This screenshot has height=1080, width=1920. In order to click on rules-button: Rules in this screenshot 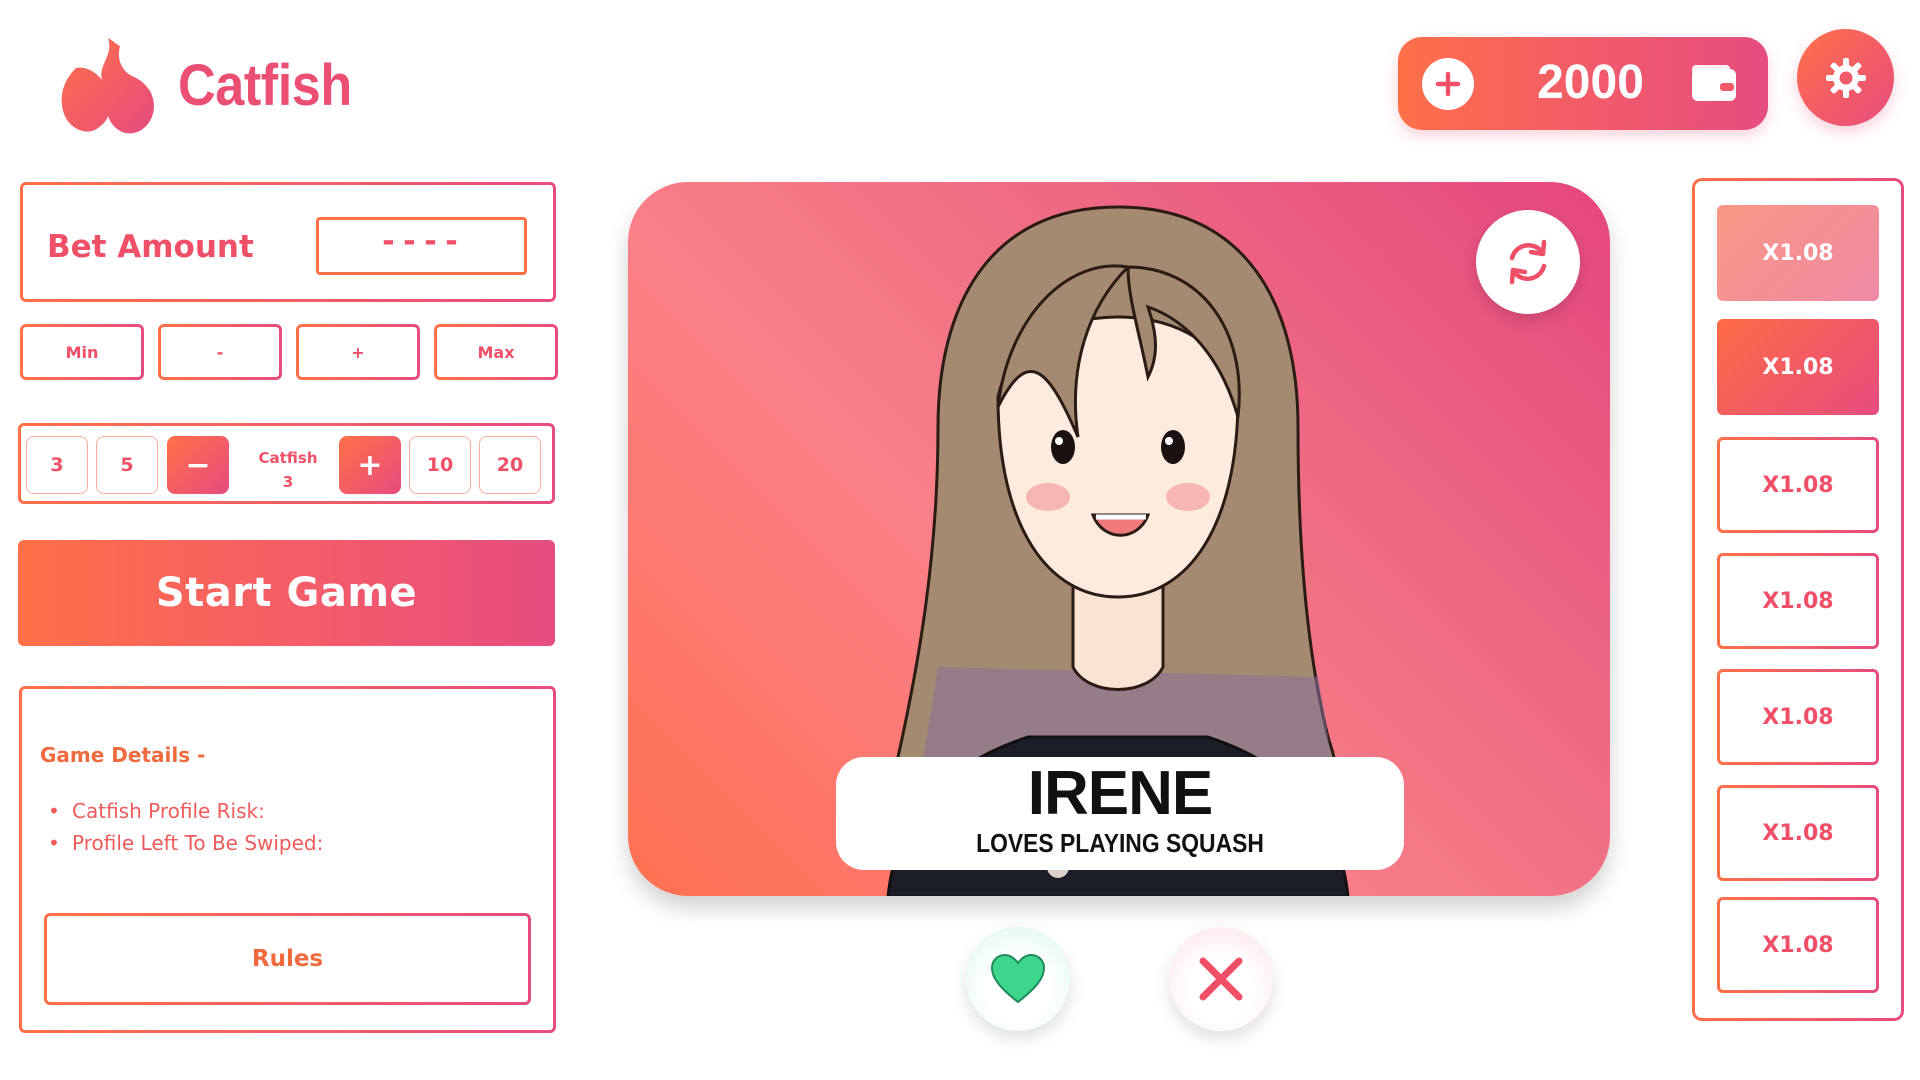, I will do `click(287, 959)`.